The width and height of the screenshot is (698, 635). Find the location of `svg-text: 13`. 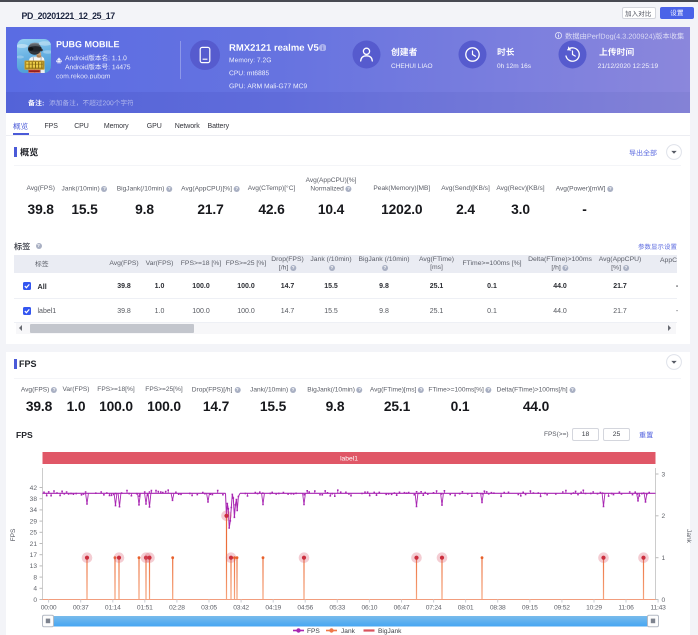

svg-text: 13 is located at coordinates (34, 566).